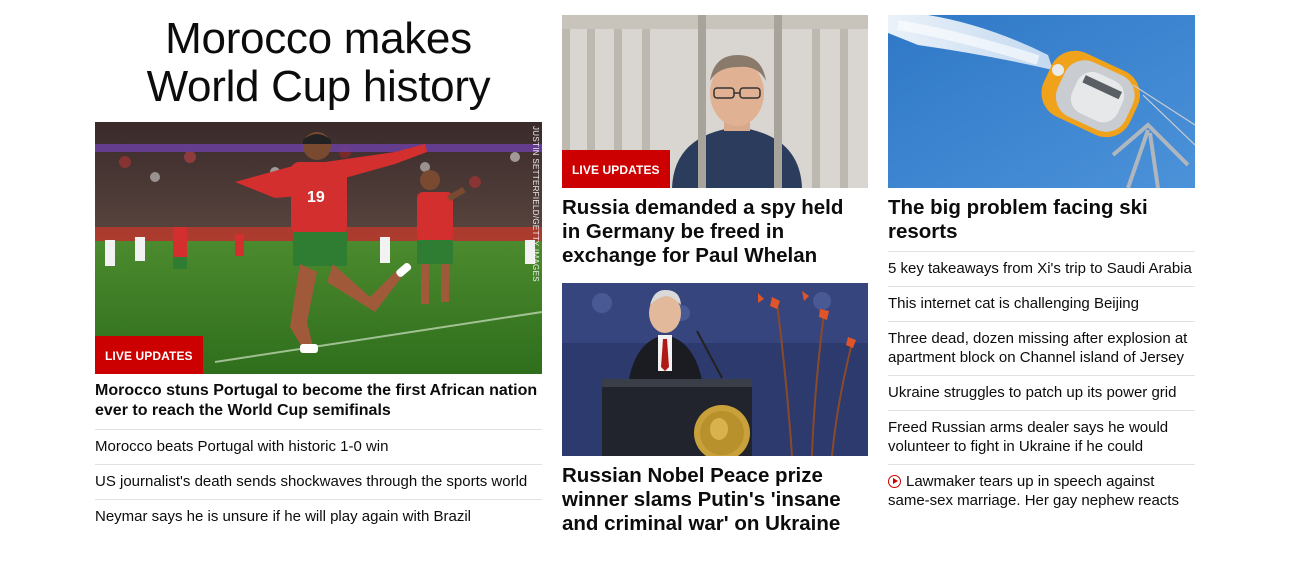 This screenshot has width=1290, height=561. I want to click on ski-image, so click(1041, 101).